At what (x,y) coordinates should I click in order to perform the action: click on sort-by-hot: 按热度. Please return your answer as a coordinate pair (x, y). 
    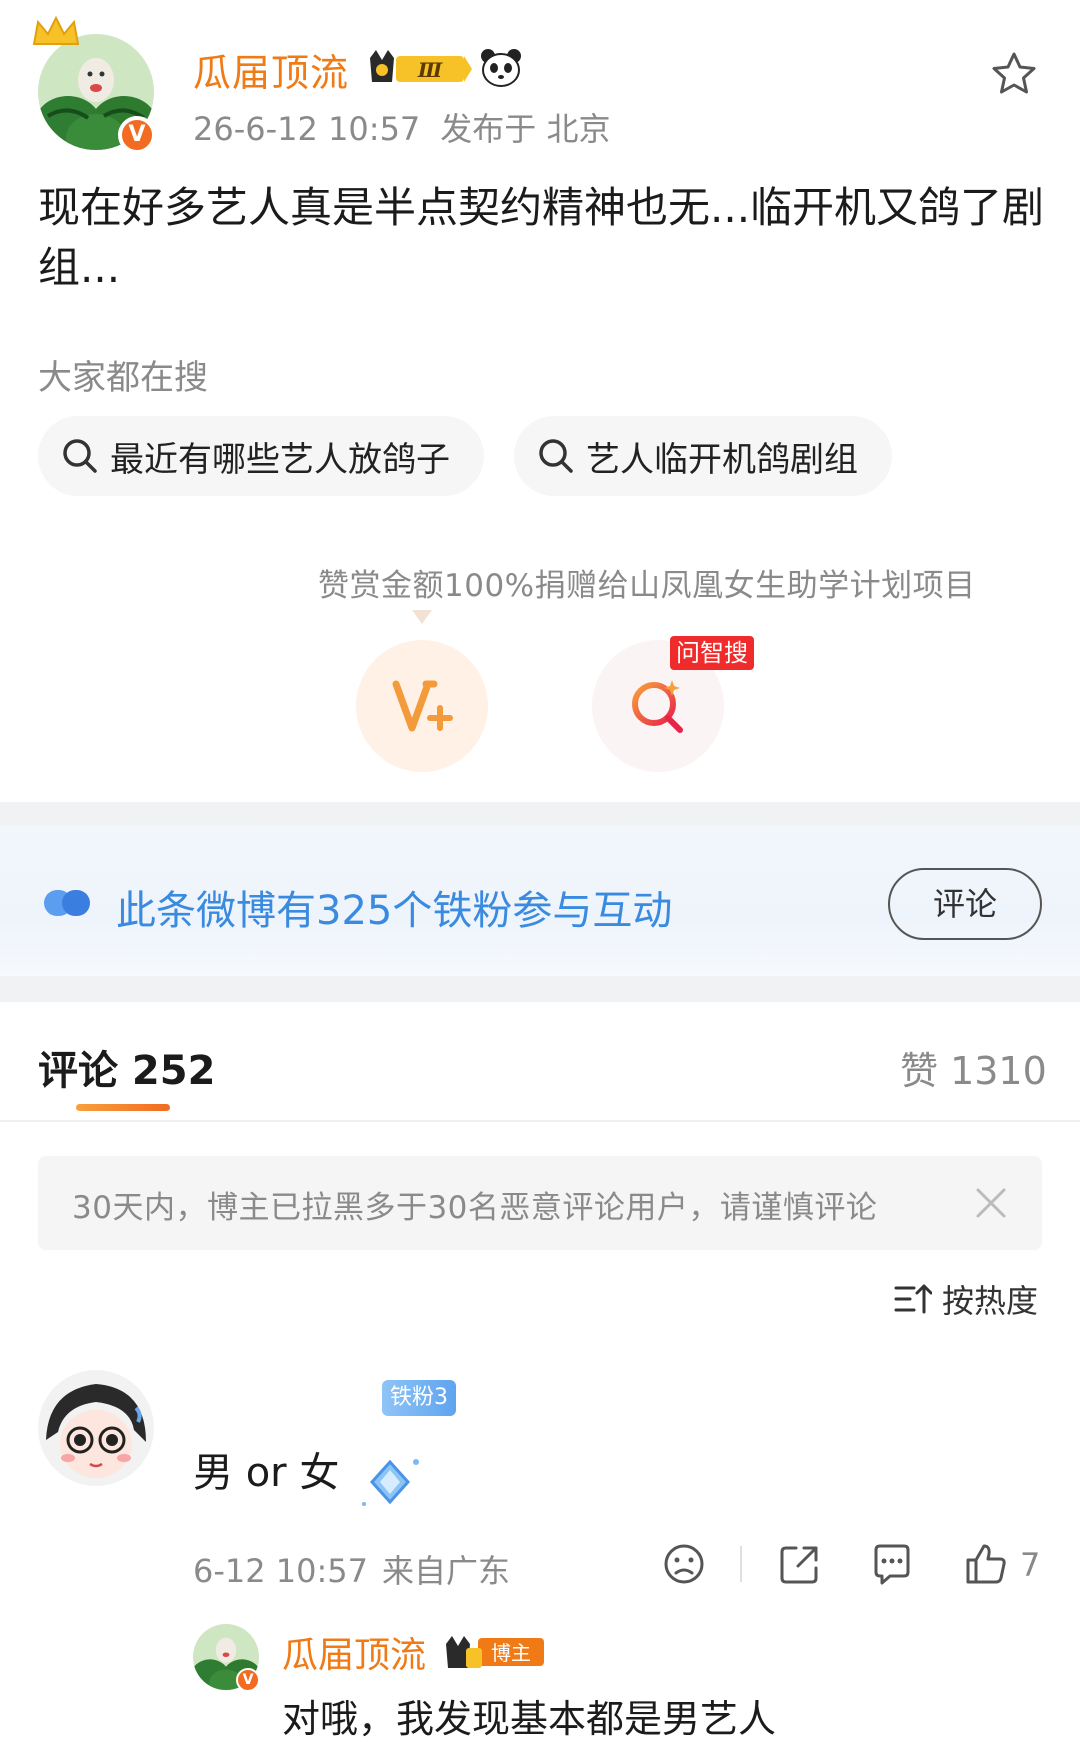
    Looking at the image, I should click on (990, 1299).